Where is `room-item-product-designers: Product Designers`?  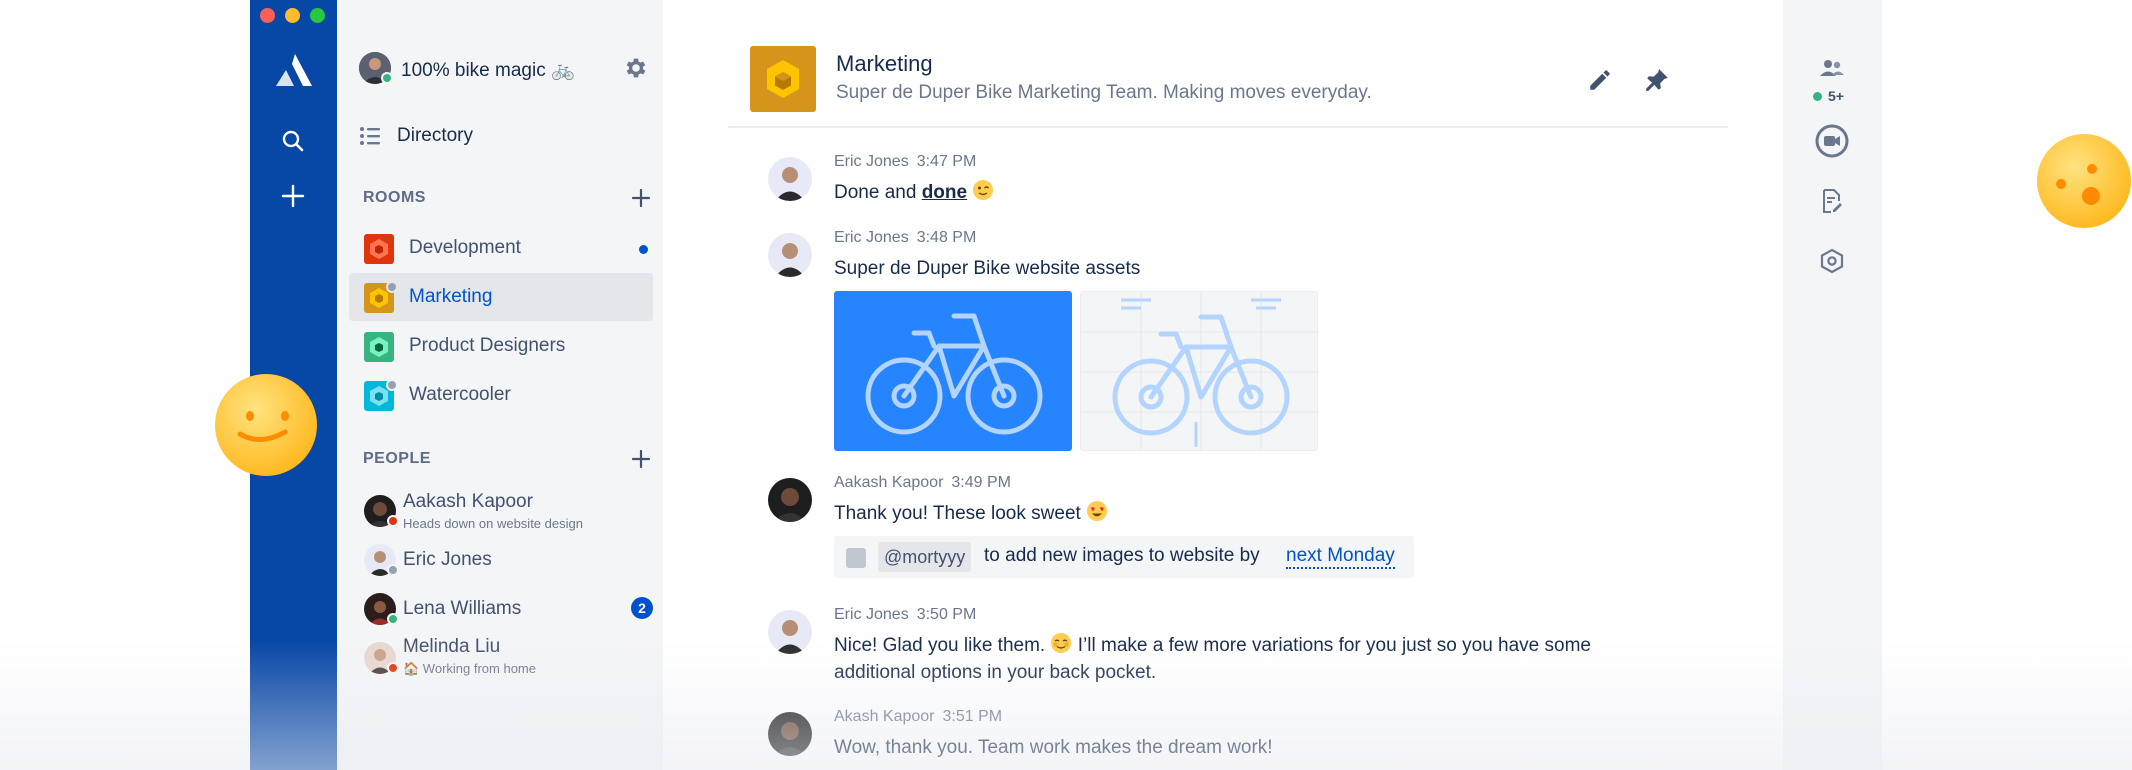
room-item-product-designers: Product Designers is located at coordinates (501, 346).